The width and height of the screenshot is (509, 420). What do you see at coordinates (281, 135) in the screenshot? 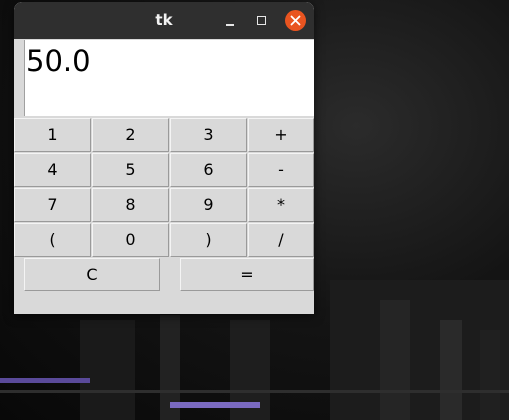
I see `key-plus: +` at bounding box center [281, 135].